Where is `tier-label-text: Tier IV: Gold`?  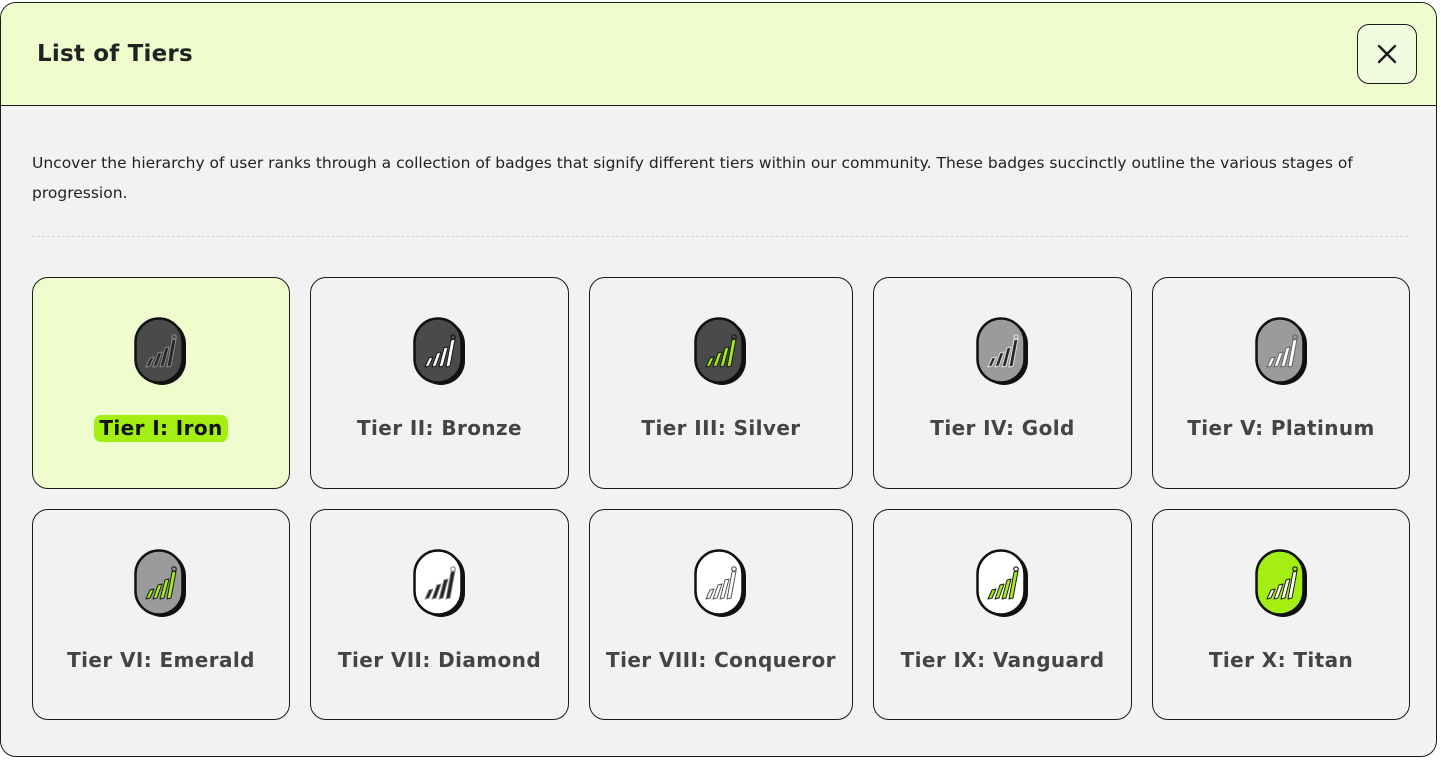 tier-label-text: Tier IV: Gold is located at coordinates (1002, 428).